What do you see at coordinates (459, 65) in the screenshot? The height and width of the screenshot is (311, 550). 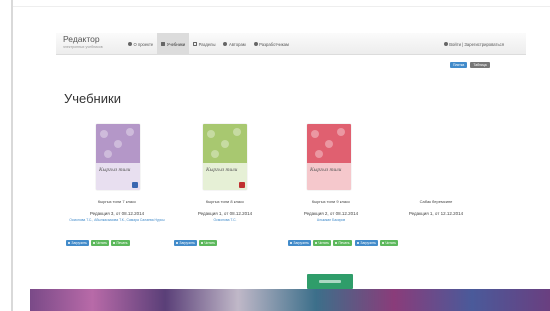 I see `view-tiles-button: Плитка` at bounding box center [459, 65].